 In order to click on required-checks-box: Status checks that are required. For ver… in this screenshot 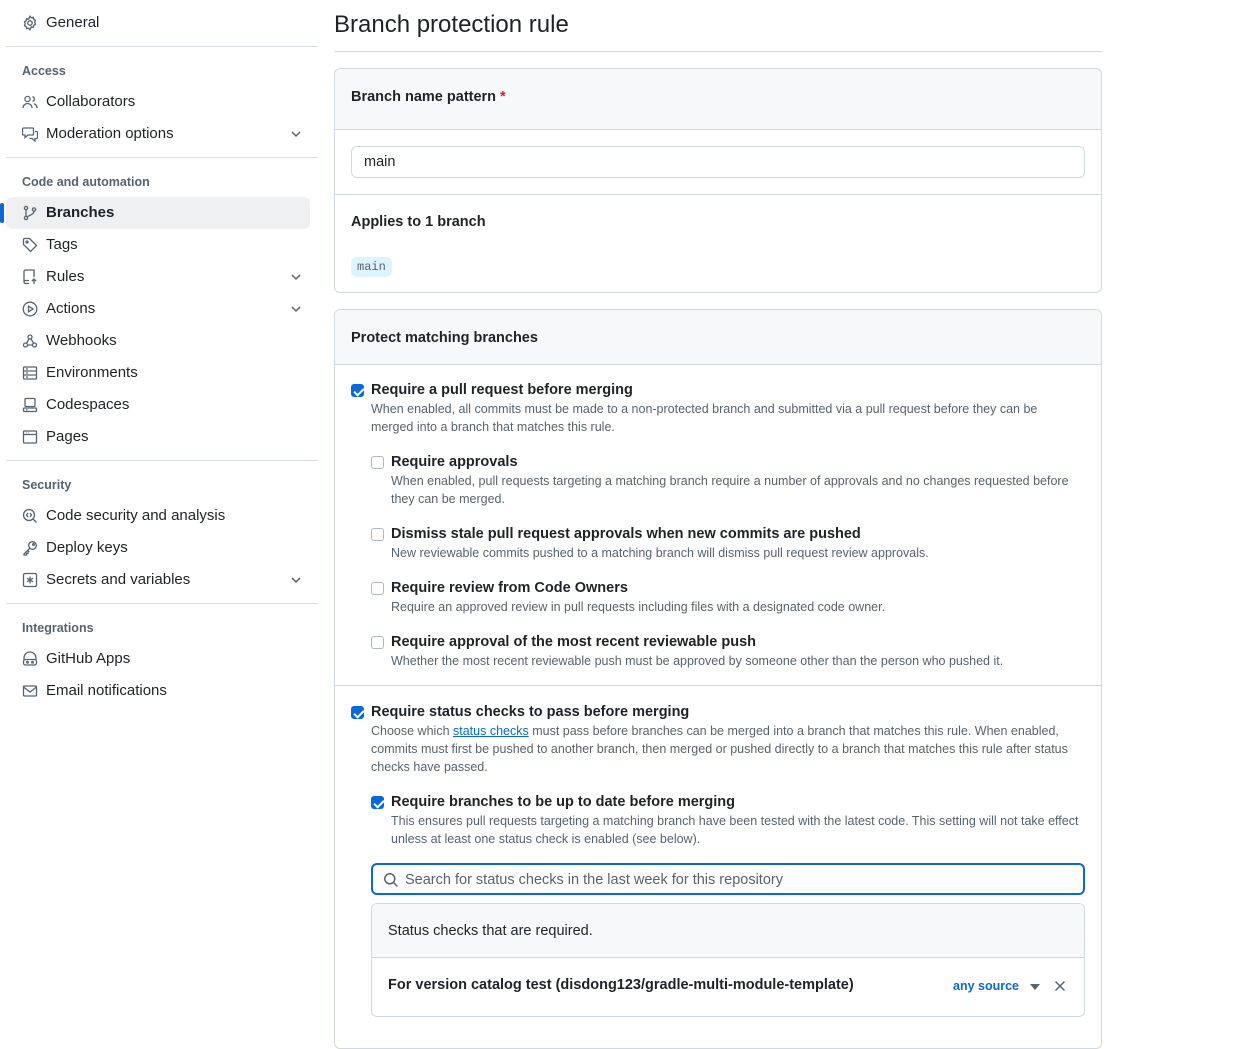, I will do `click(728, 960)`.